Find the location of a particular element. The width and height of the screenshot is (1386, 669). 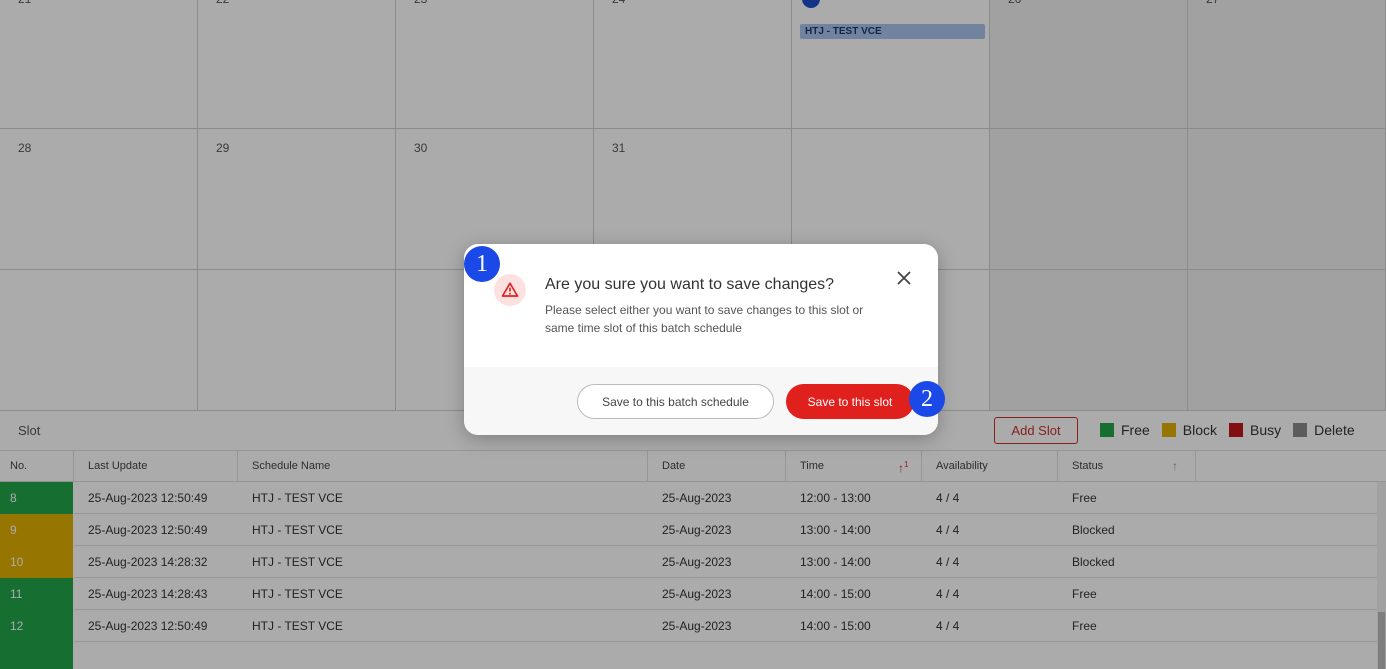

annotation-badge-2: 2 is located at coordinates (927, 399).